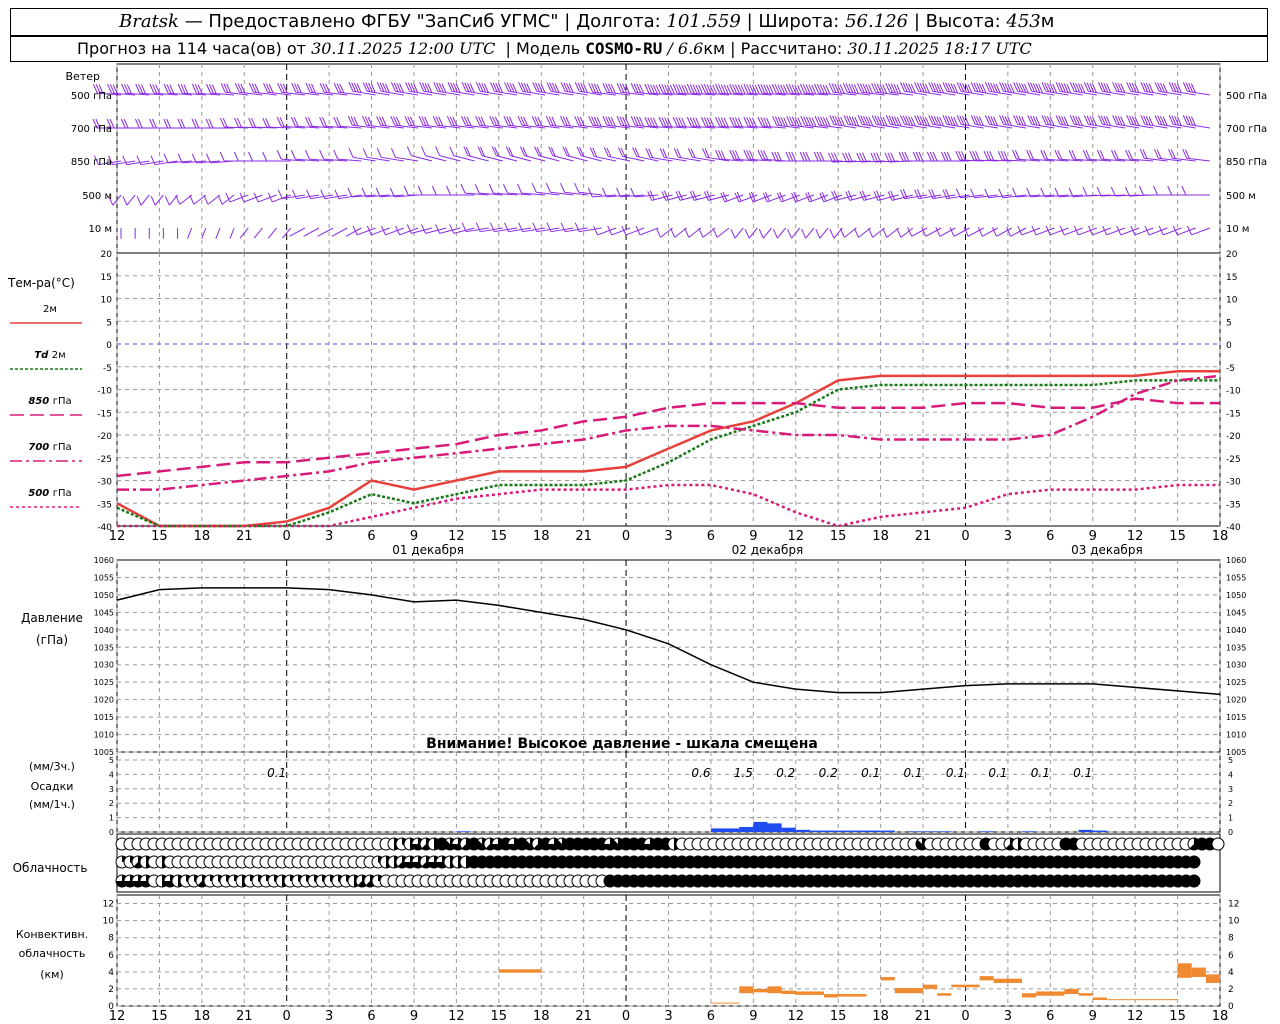 The image size is (1280, 1024). Describe the element at coordinates (159, 1016) in the screenshot. I see `hour-label-bottom: 15` at that location.